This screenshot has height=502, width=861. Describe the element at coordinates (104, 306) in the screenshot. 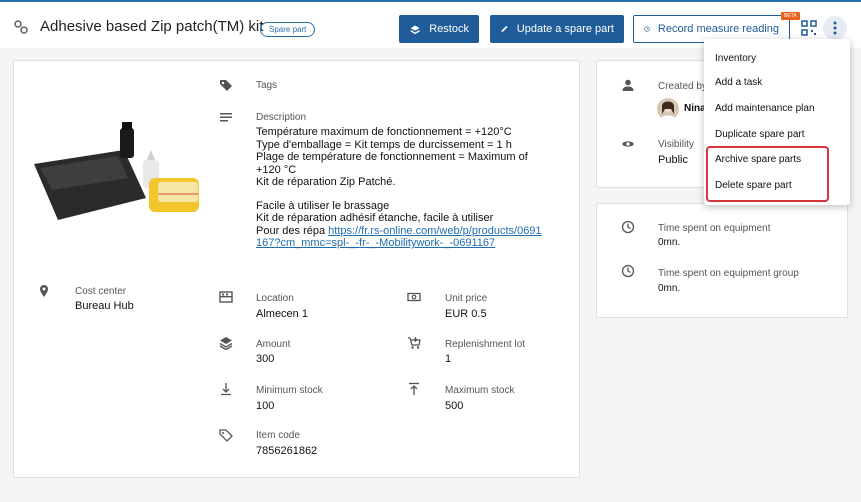

I see `cost-center-value: Bureau Hub` at that location.